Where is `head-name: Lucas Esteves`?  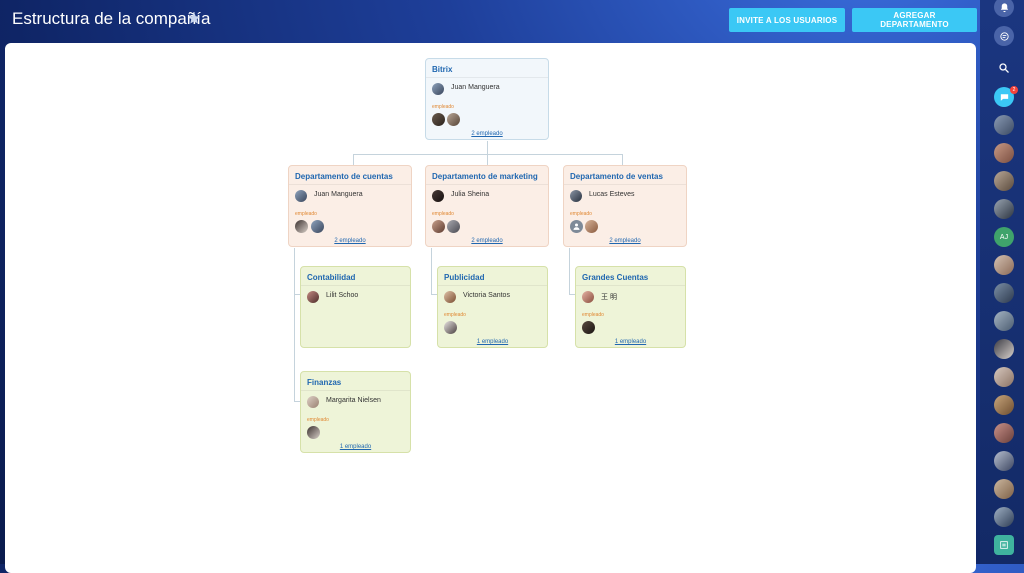 head-name: Lucas Esteves is located at coordinates (612, 194).